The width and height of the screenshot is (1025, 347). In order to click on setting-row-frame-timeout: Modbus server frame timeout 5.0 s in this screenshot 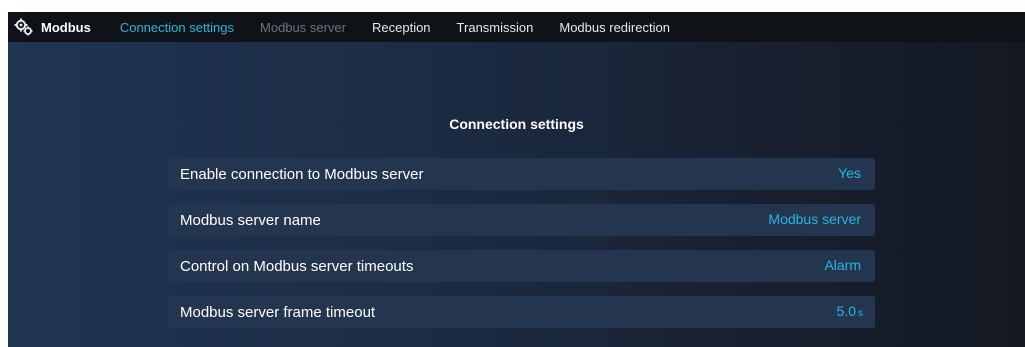, I will do `click(521, 312)`.